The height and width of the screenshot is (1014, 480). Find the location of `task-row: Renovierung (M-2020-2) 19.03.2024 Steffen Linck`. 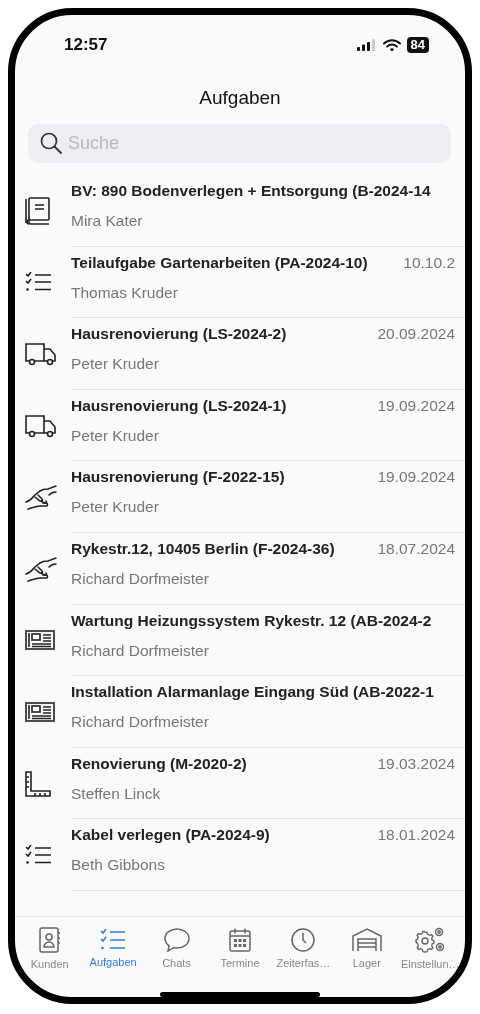

task-row: Renovierung (M-2020-2) 19.03.2024 Steffen Linck is located at coordinates (240, 783).